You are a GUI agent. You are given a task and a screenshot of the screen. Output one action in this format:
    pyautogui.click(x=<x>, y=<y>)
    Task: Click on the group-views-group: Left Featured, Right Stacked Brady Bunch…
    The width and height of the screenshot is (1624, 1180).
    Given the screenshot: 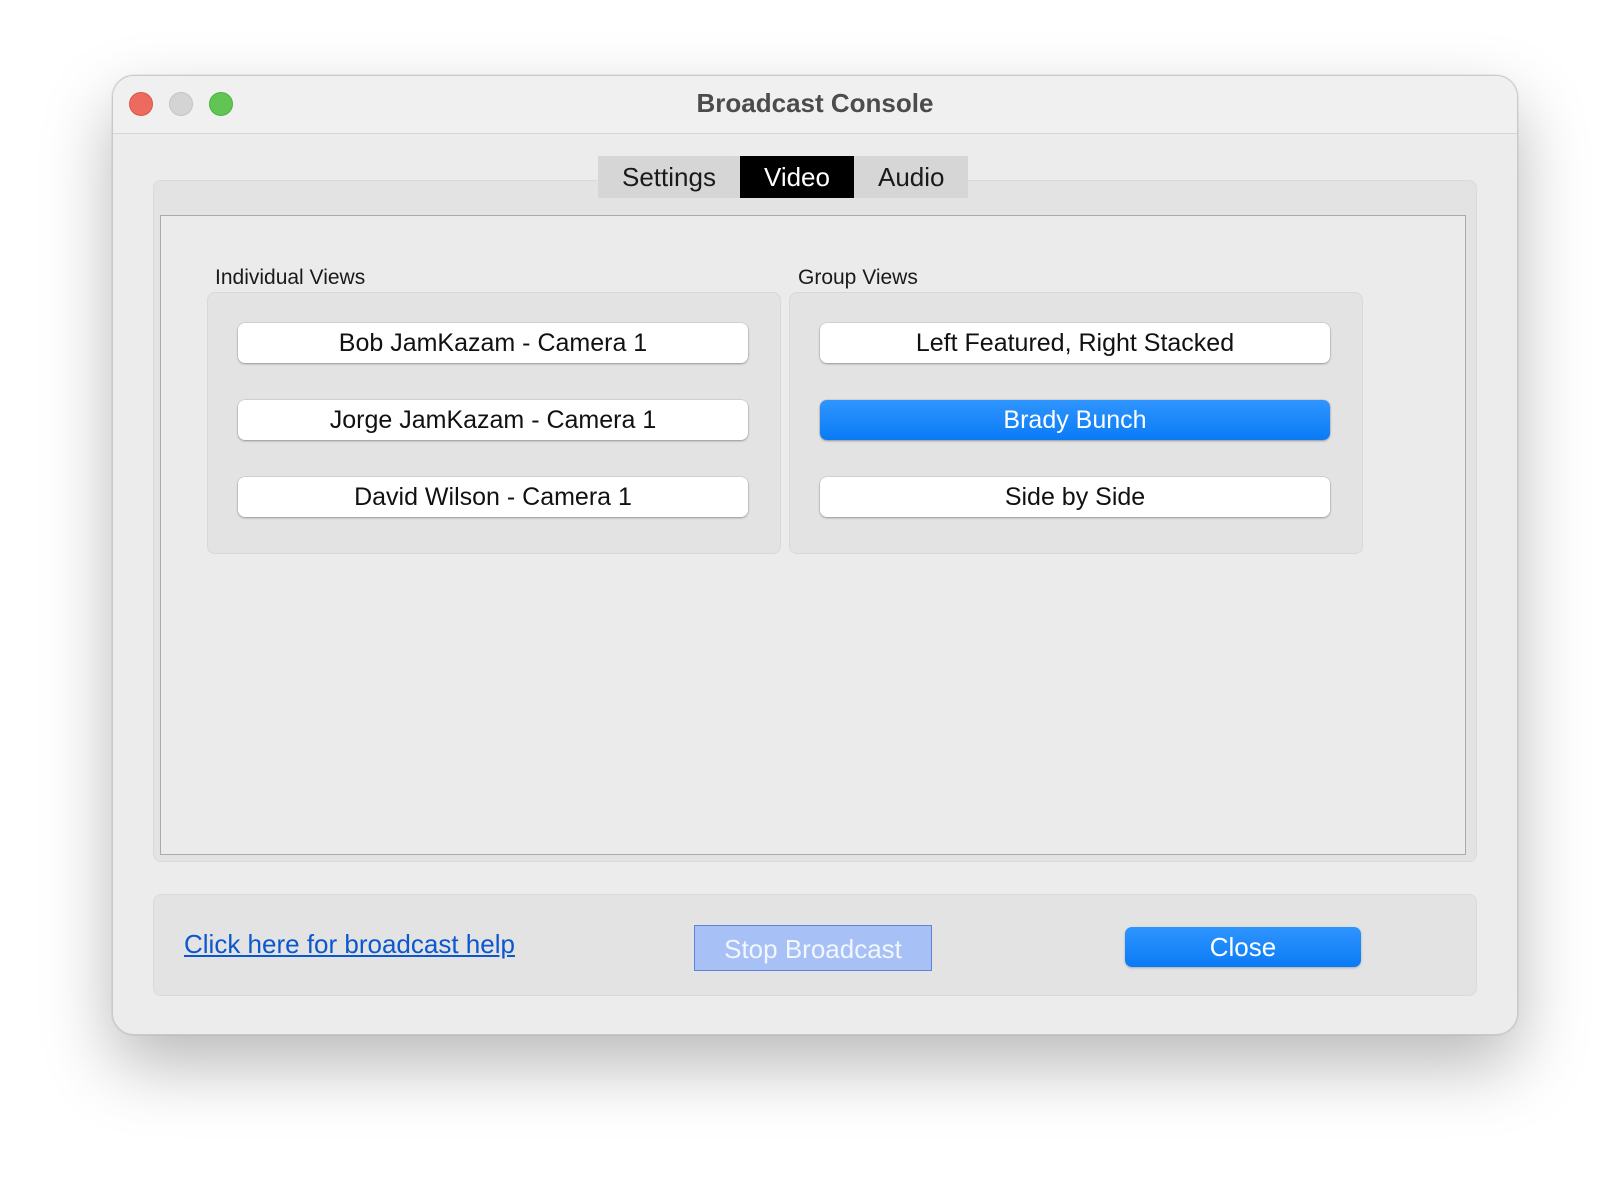 What is the action you would take?
    pyautogui.click(x=1076, y=423)
    